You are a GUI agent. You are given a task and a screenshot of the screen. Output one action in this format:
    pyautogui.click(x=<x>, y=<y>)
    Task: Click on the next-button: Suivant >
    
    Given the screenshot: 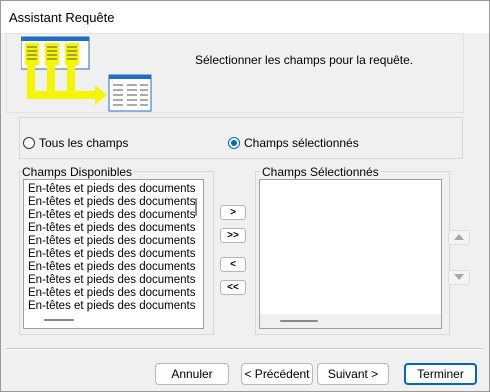 What is the action you would take?
    pyautogui.click(x=353, y=374)
    